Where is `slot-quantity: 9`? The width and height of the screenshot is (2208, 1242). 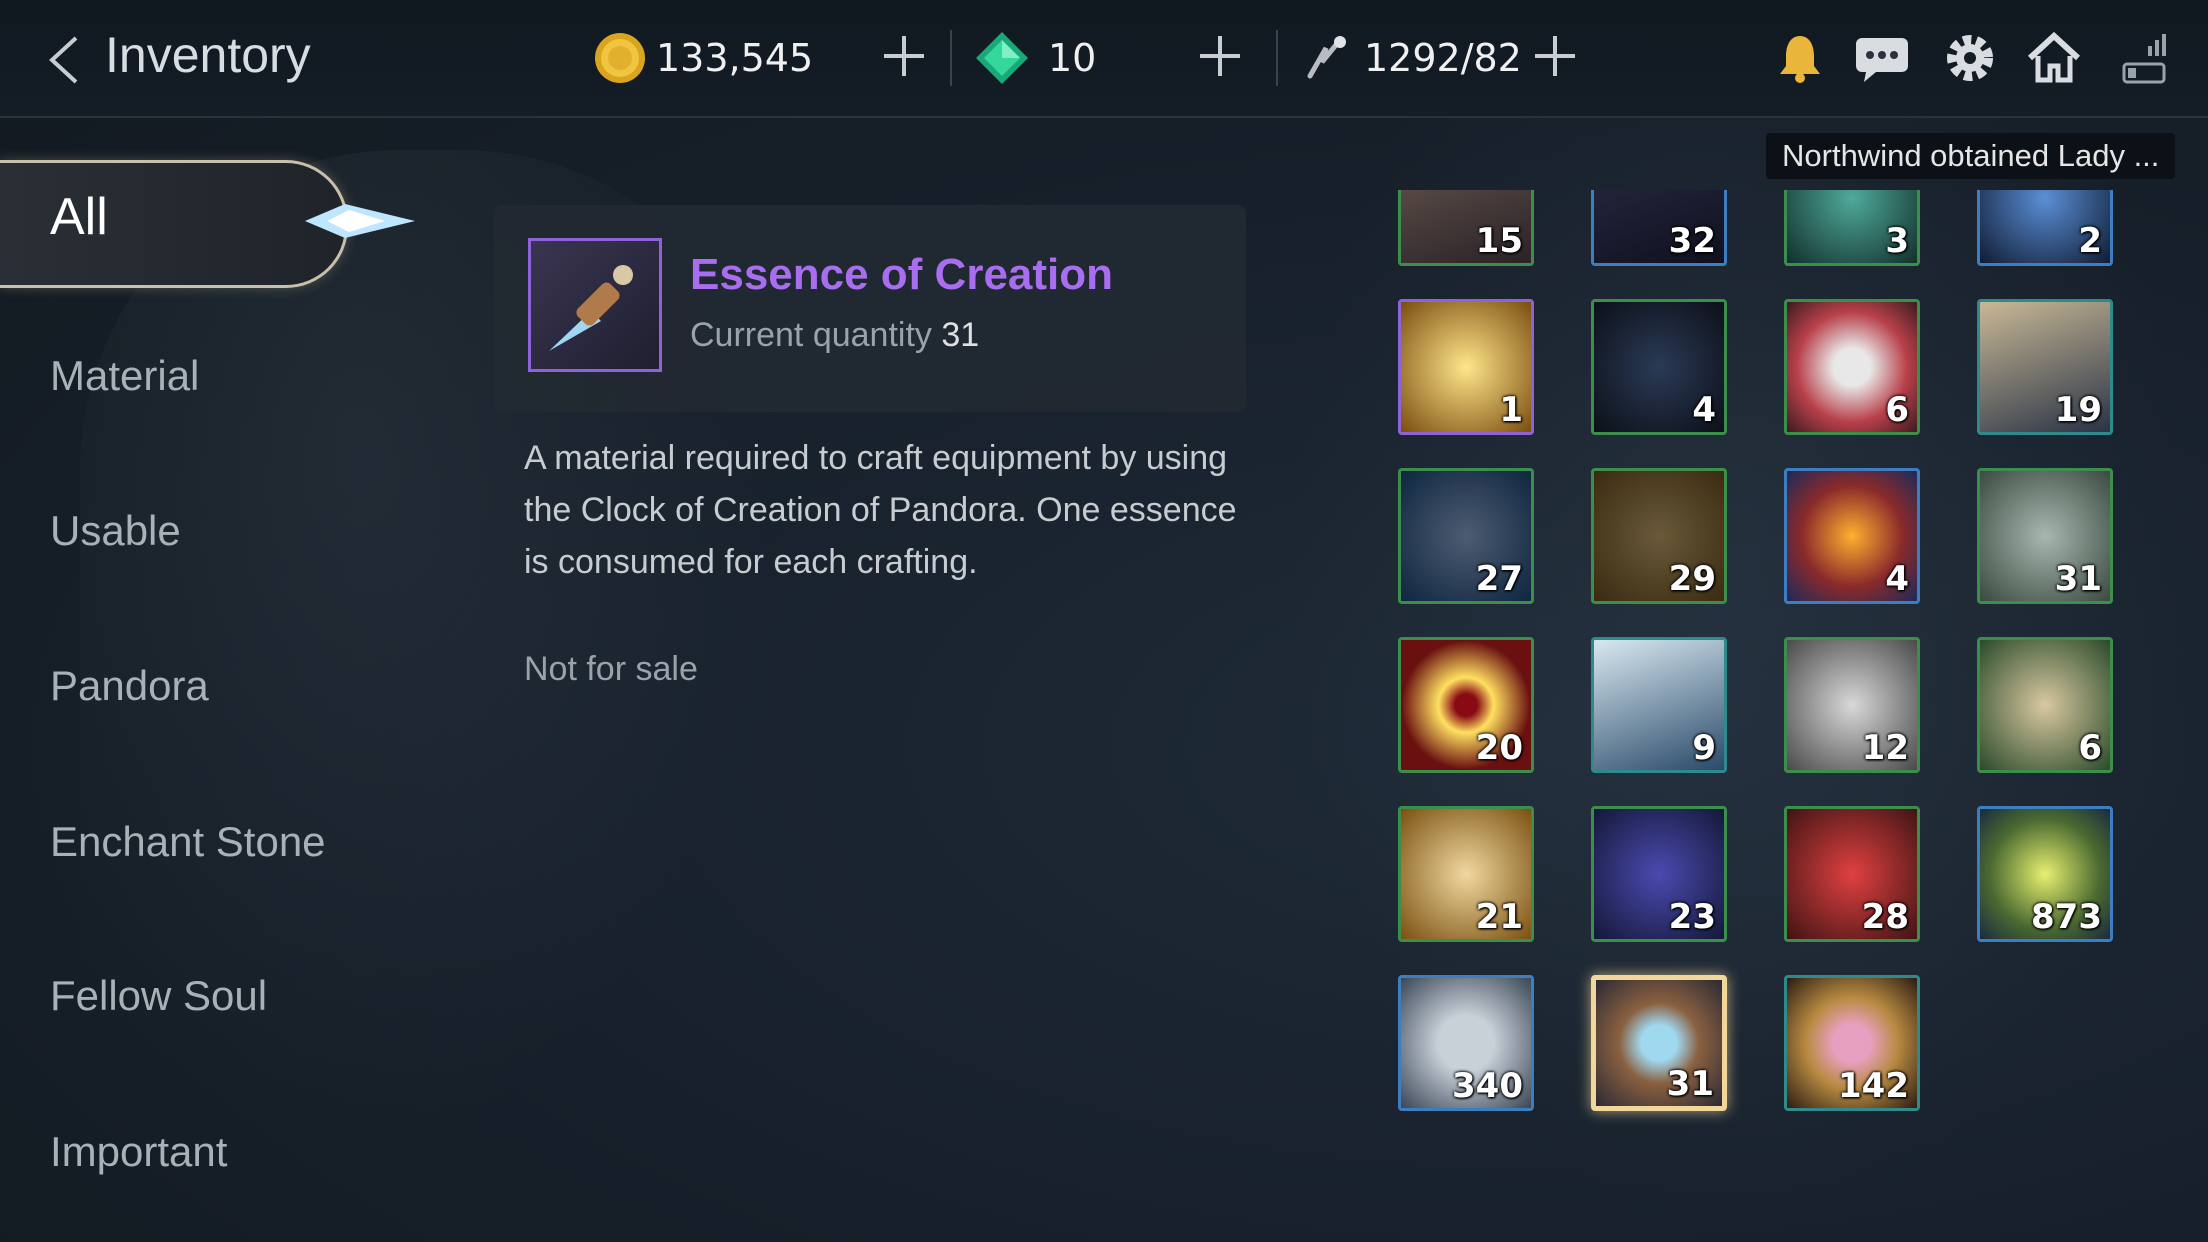
slot-quantity: 9 is located at coordinates (1704, 748).